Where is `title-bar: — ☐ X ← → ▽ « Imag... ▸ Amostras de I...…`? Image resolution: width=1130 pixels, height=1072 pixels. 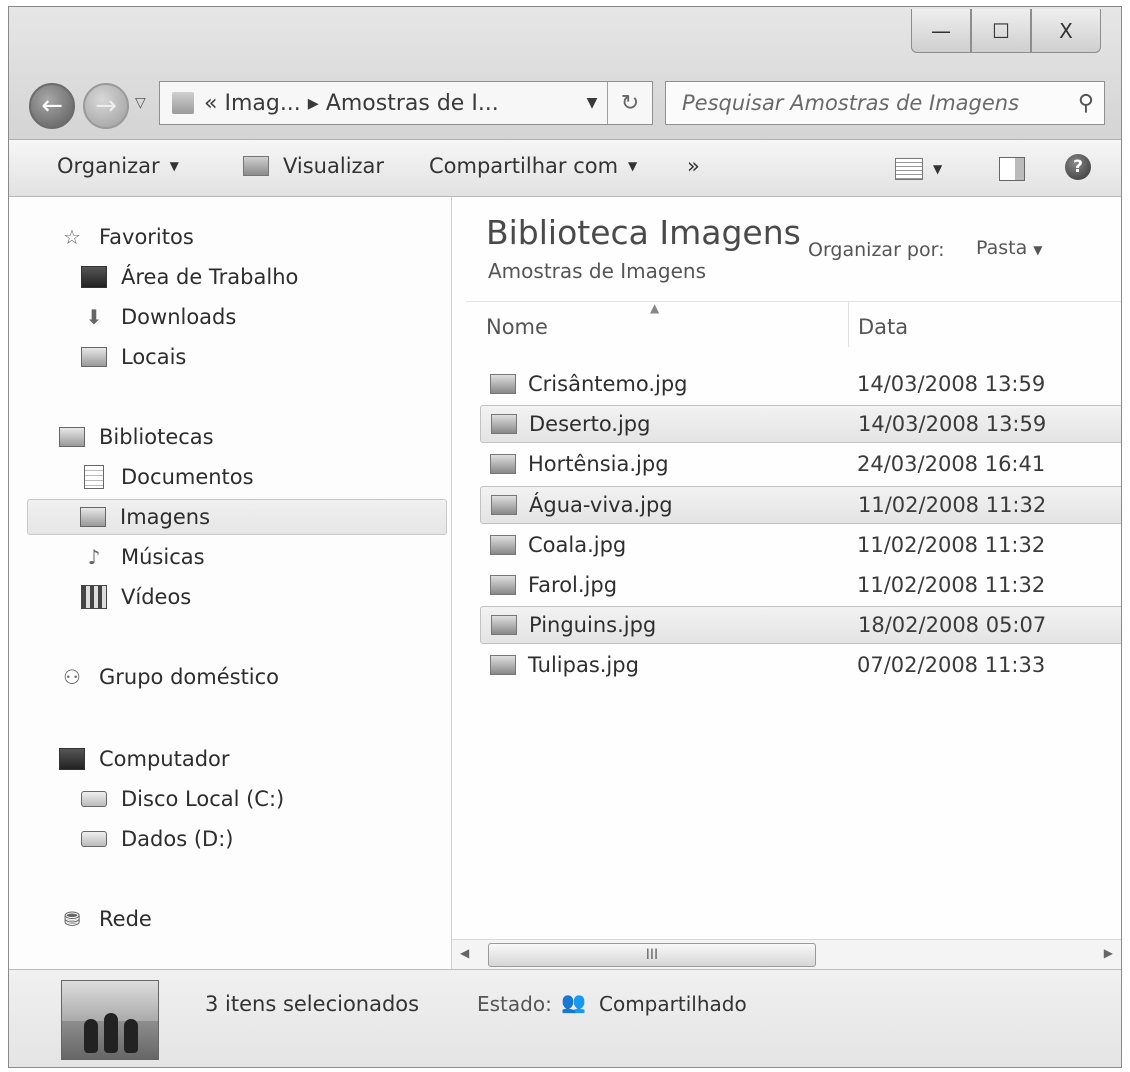
title-bar: — ☐ X ← → ▽ « Imag... ▸ Amostras de I...… is located at coordinates (565, 73).